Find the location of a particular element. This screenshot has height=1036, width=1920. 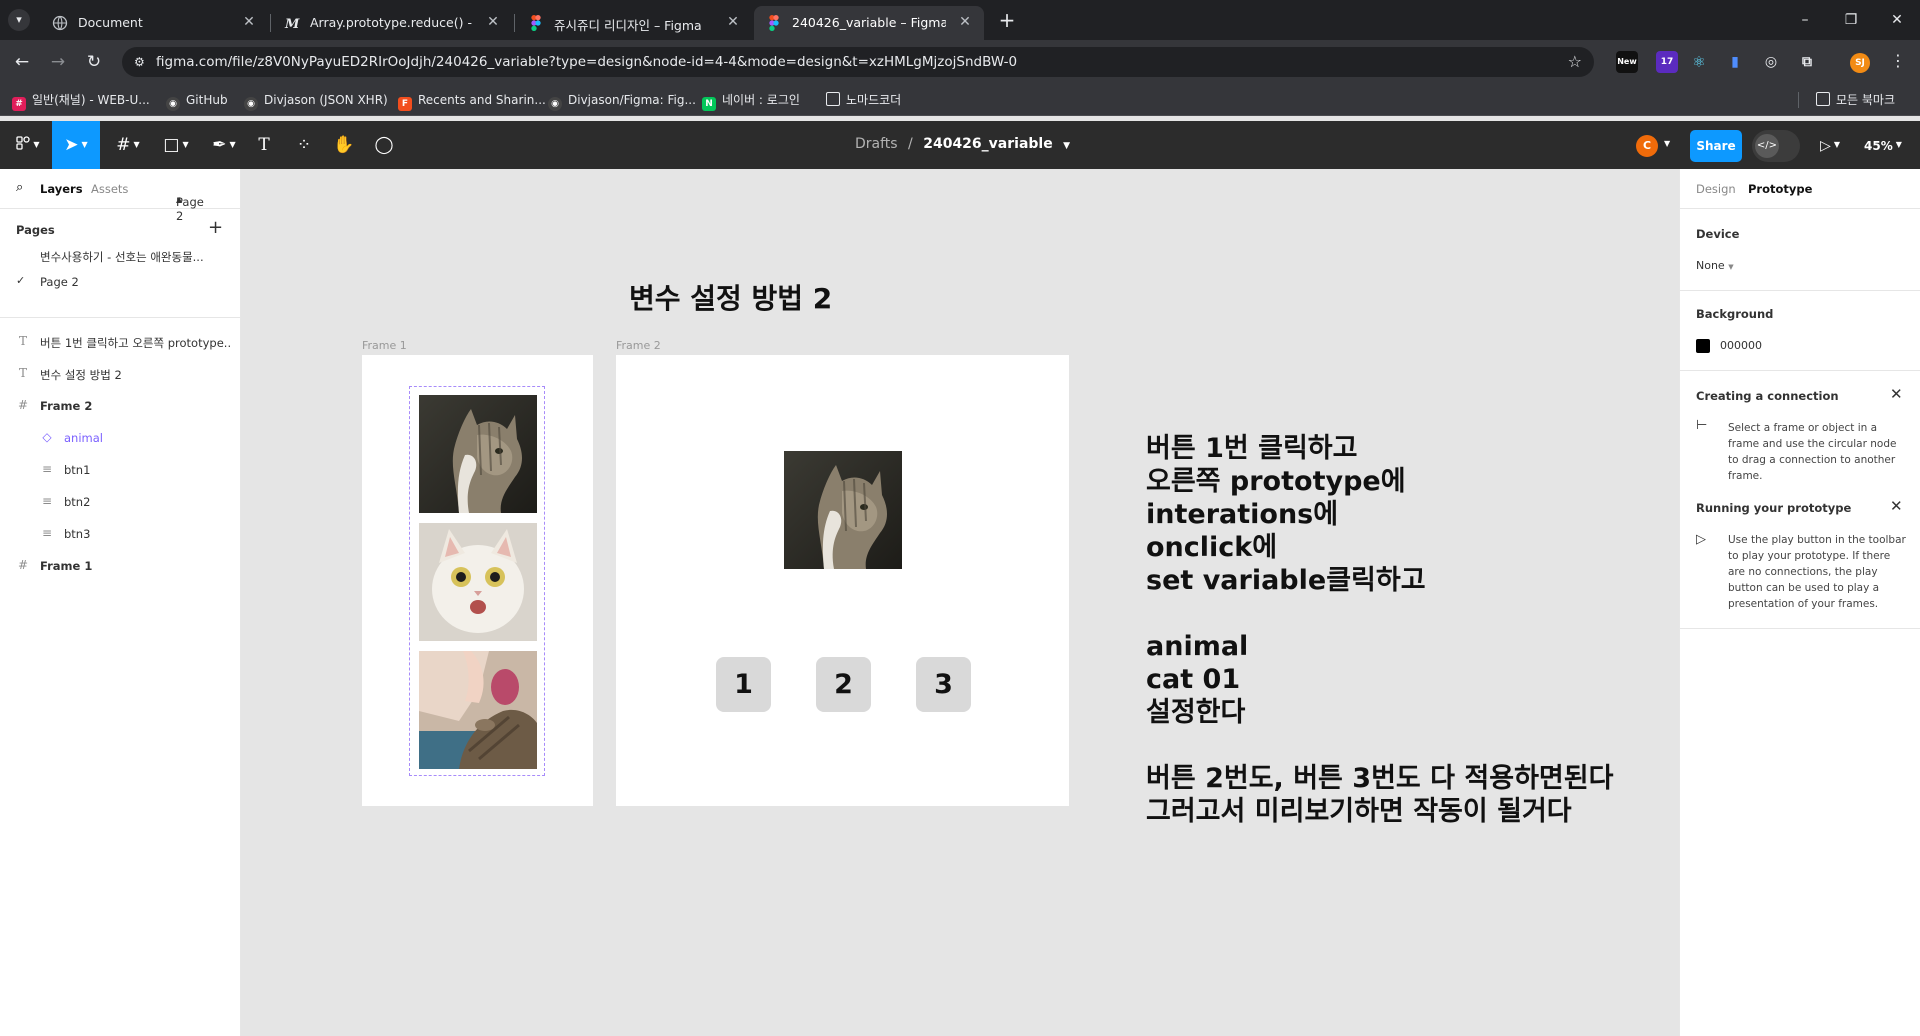

dev-mode-toggle: </> is located at coordinates (1776, 146).